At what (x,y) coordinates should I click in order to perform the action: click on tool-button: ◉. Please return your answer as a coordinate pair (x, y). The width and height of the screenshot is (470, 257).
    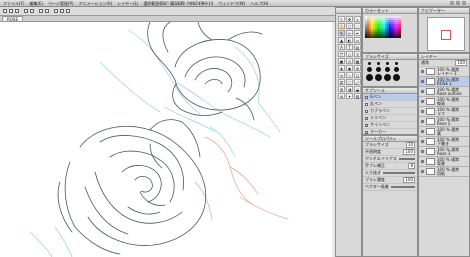
    Looking at the image, I should click on (349, 68).